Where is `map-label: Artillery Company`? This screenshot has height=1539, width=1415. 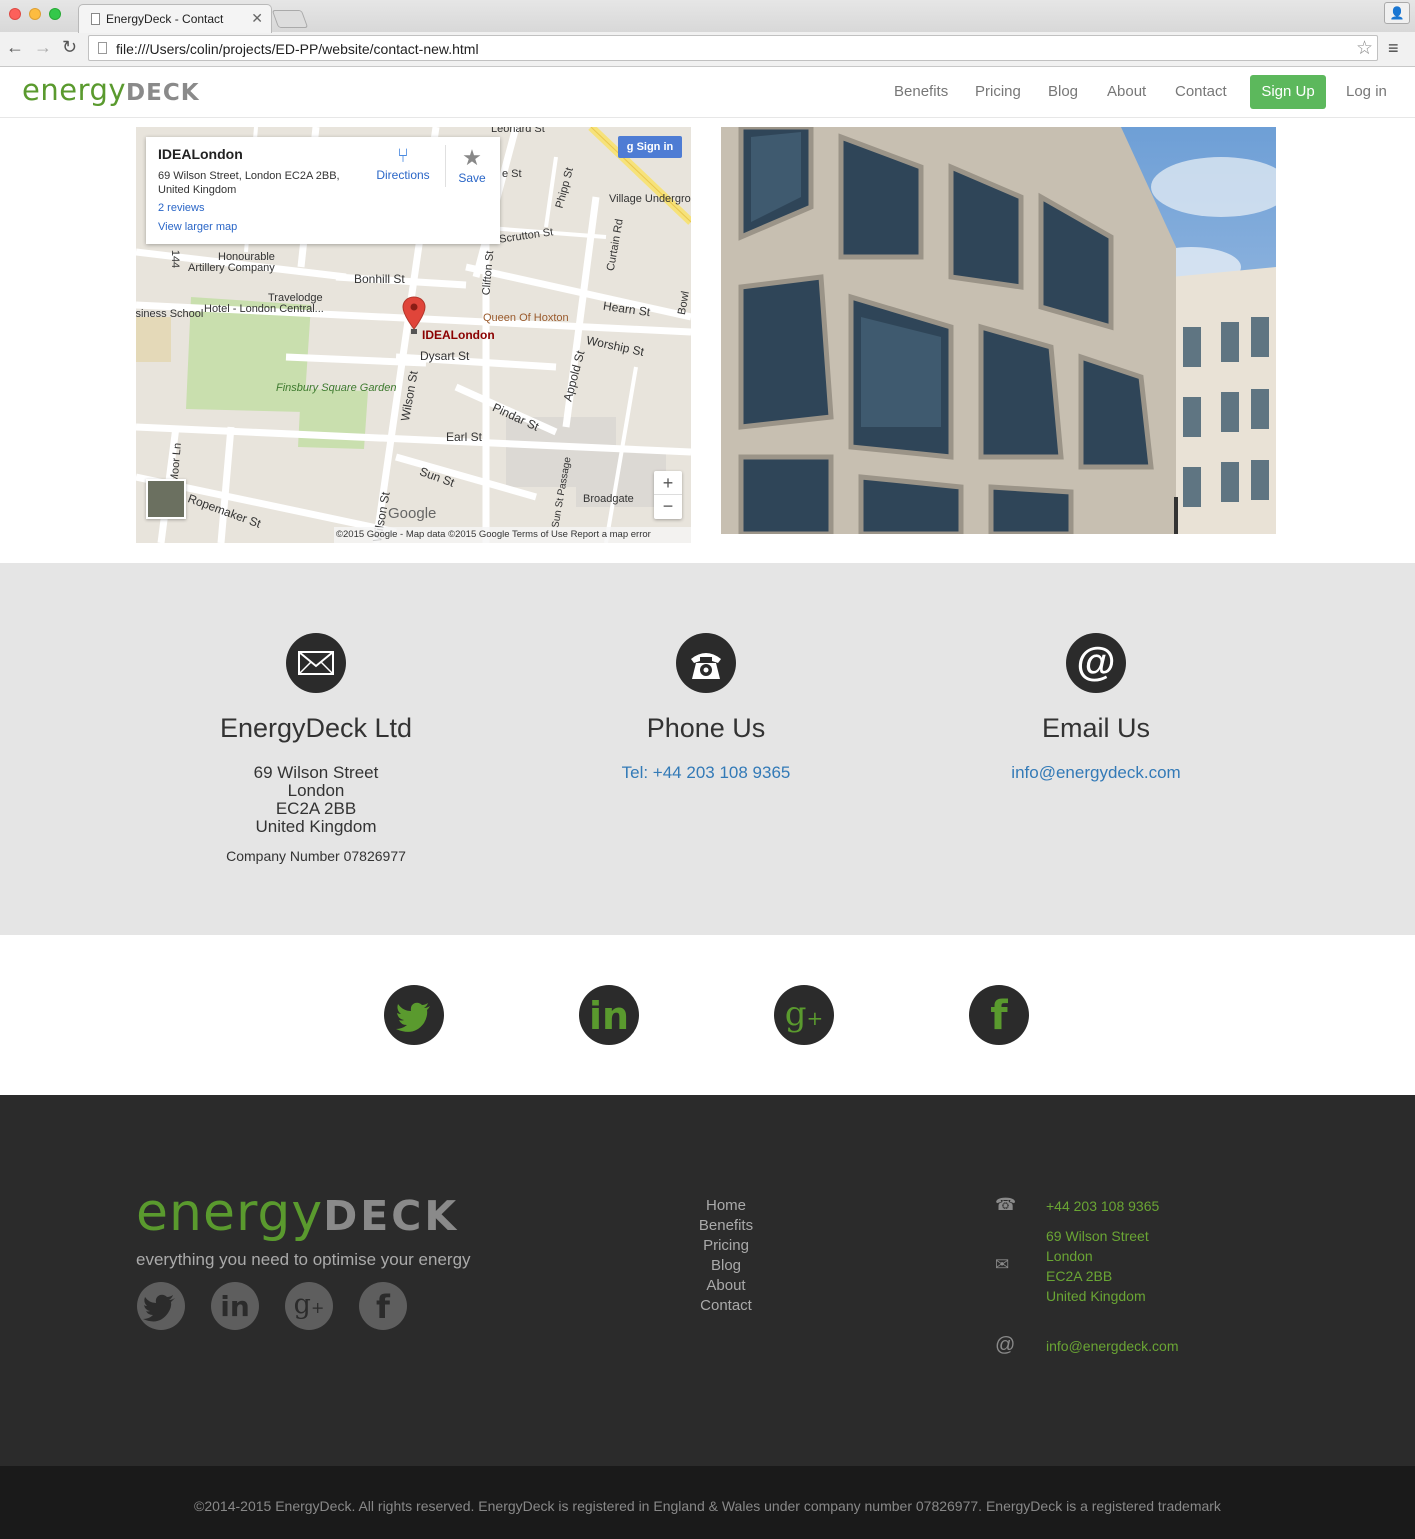 map-label: Artillery Company is located at coordinates (231, 268).